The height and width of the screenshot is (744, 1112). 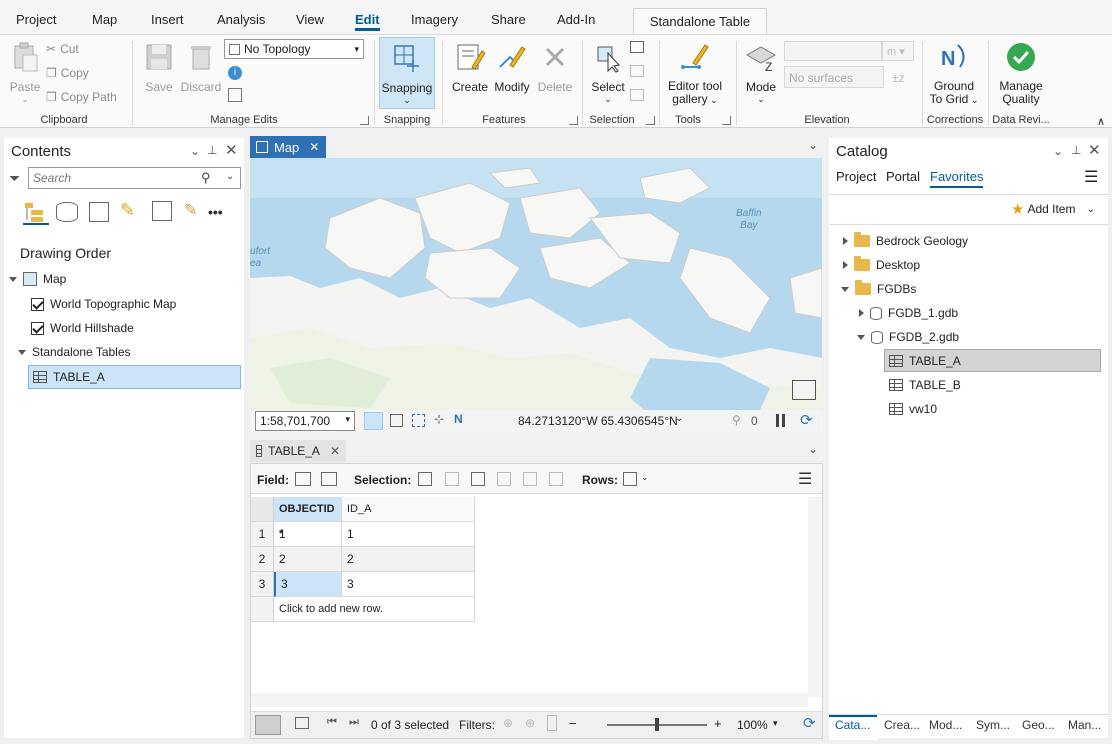 I want to click on snapping-button: Snapping ⌄, so click(x=407, y=73).